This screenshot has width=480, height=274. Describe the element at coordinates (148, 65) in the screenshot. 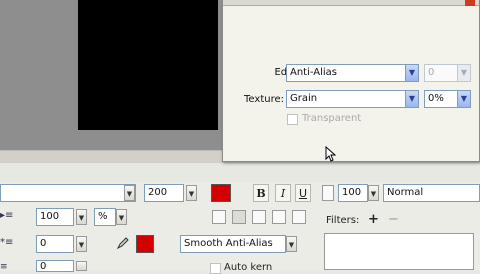

I see `document-canvas` at that location.